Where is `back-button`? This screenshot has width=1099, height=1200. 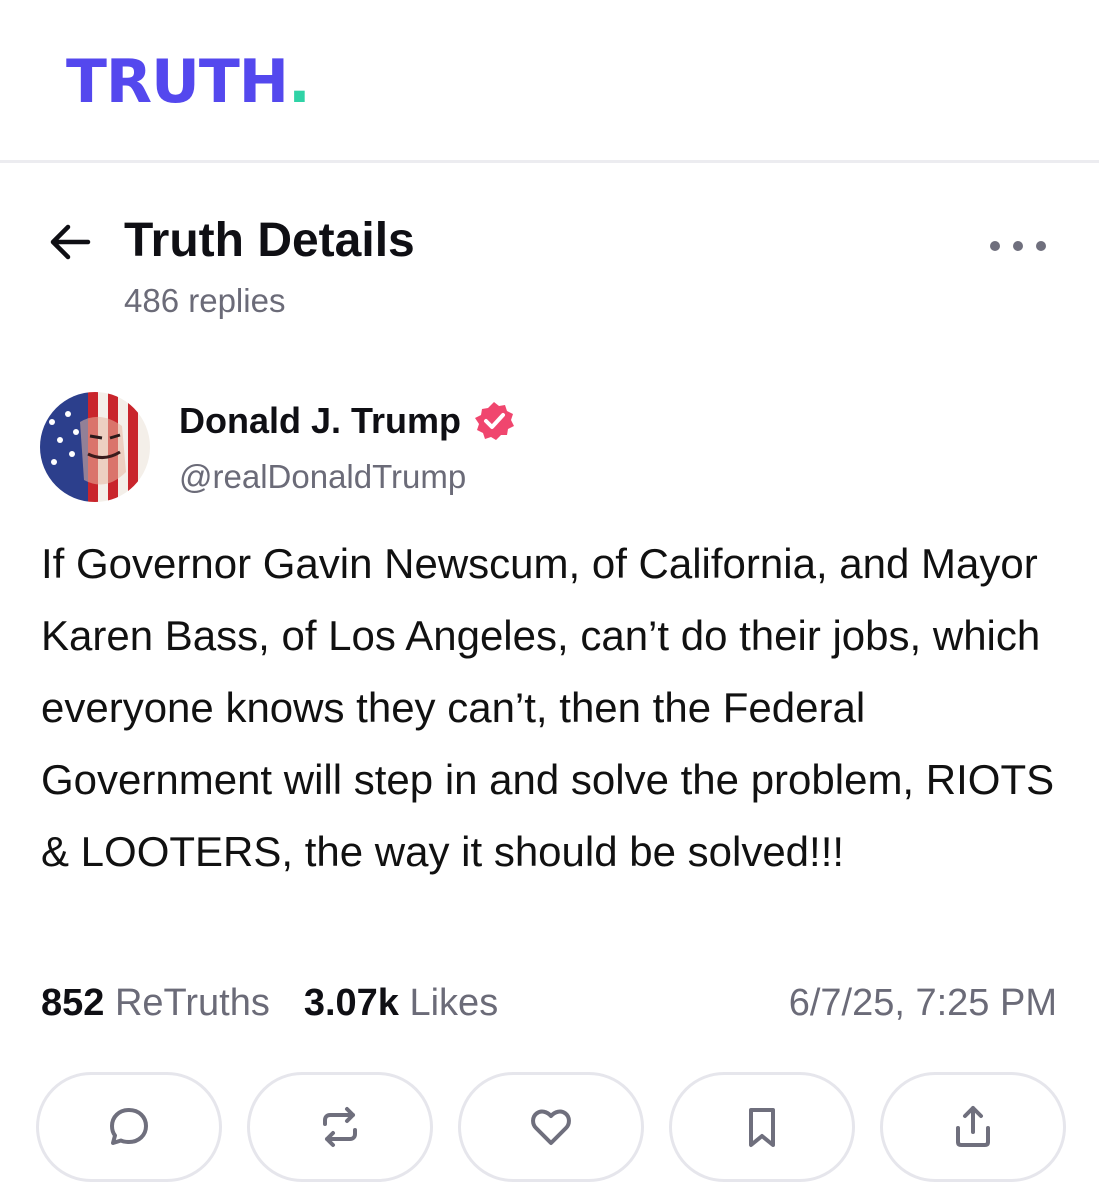
back-button is located at coordinates (70, 242).